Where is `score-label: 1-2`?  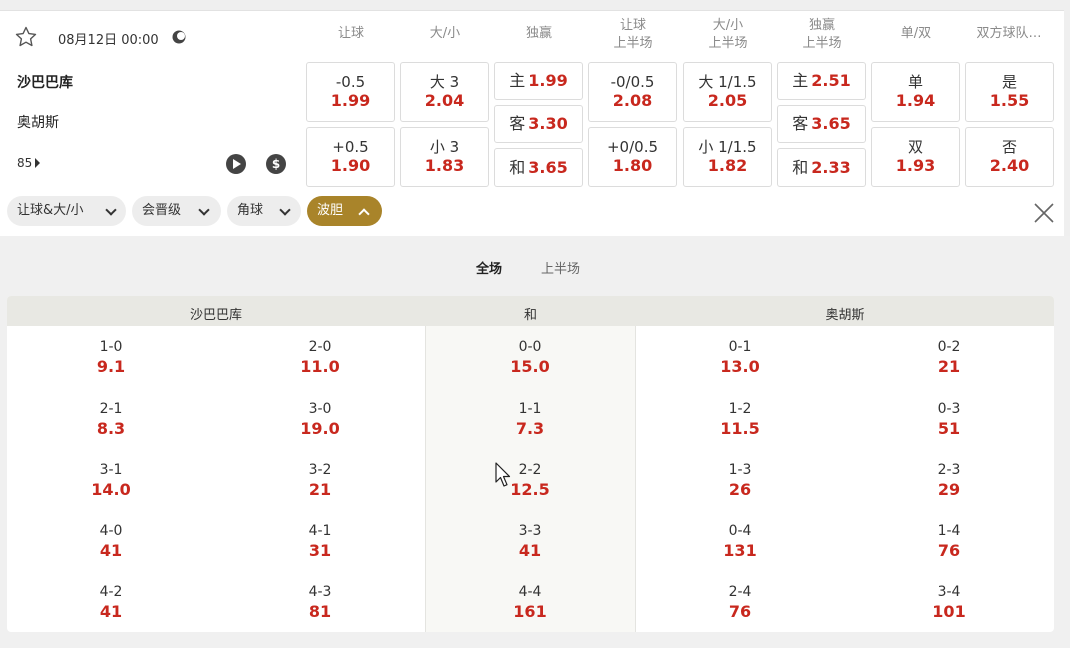
score-label: 1-2 is located at coordinates (740, 409).